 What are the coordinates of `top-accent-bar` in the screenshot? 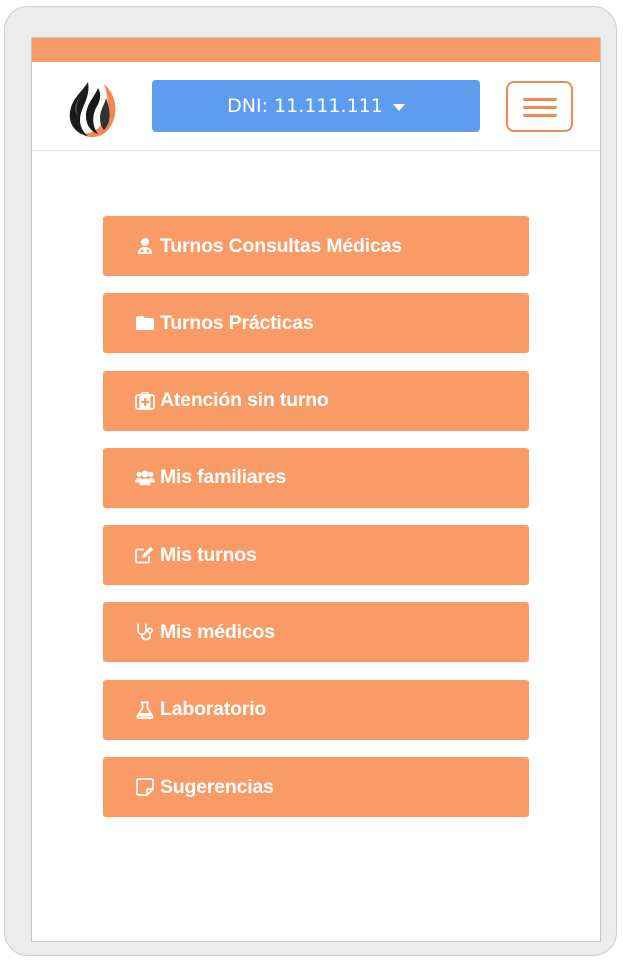 It's located at (316, 50).